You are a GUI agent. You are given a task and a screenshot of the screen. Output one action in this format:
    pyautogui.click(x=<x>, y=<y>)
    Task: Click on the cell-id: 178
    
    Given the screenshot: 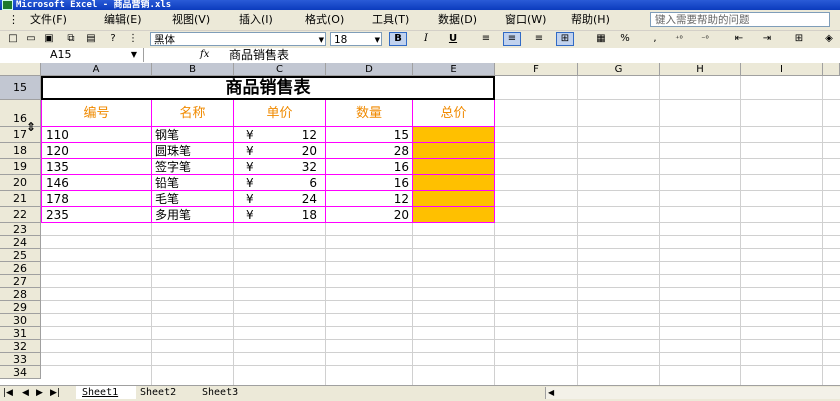 What is the action you would take?
    pyautogui.click(x=96, y=199)
    